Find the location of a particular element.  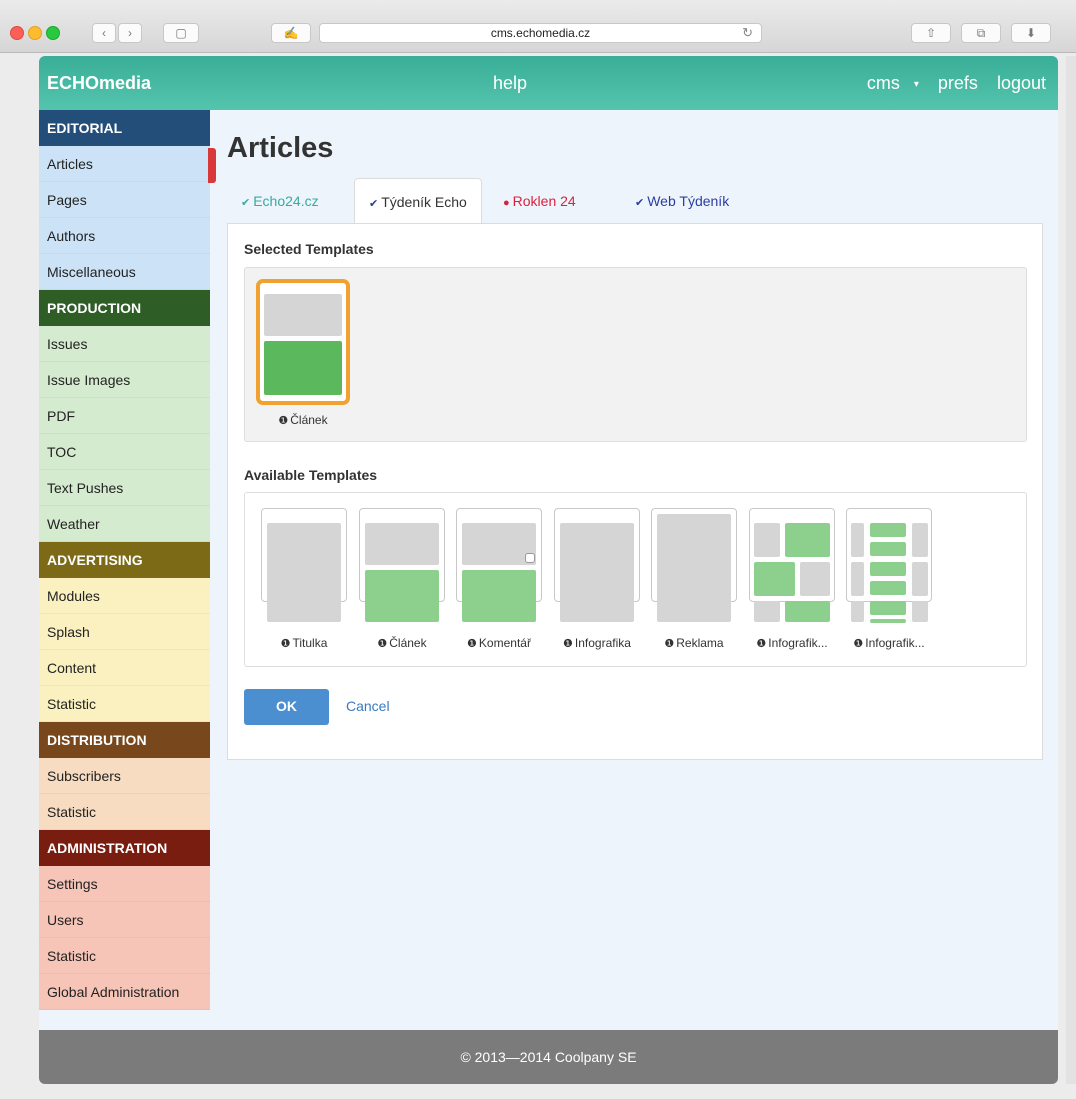

sidebar-item-weather: Weather is located at coordinates (124, 524).